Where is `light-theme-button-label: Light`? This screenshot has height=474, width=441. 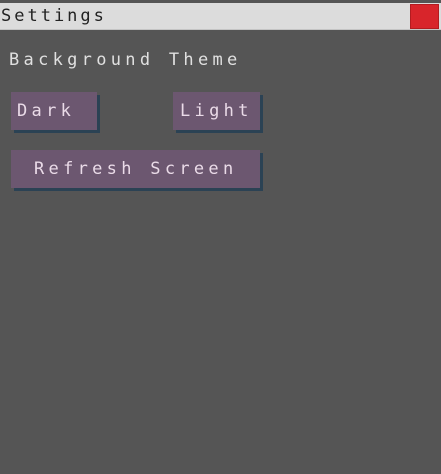 light-theme-button-label: Light is located at coordinates (216, 111).